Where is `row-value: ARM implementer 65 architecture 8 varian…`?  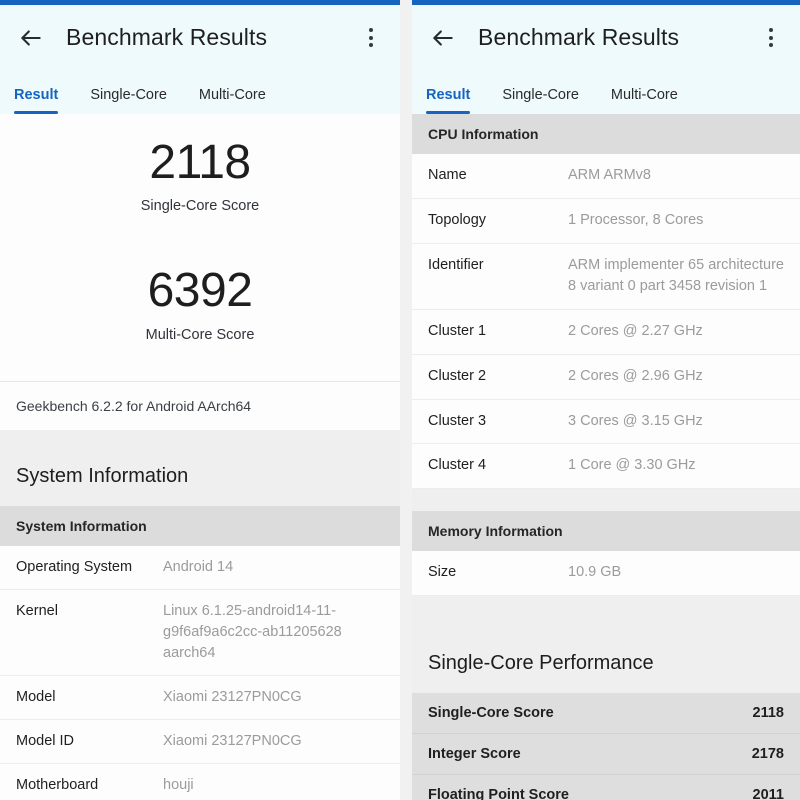 row-value: ARM implementer 65 architecture 8 varian… is located at coordinates (676, 275).